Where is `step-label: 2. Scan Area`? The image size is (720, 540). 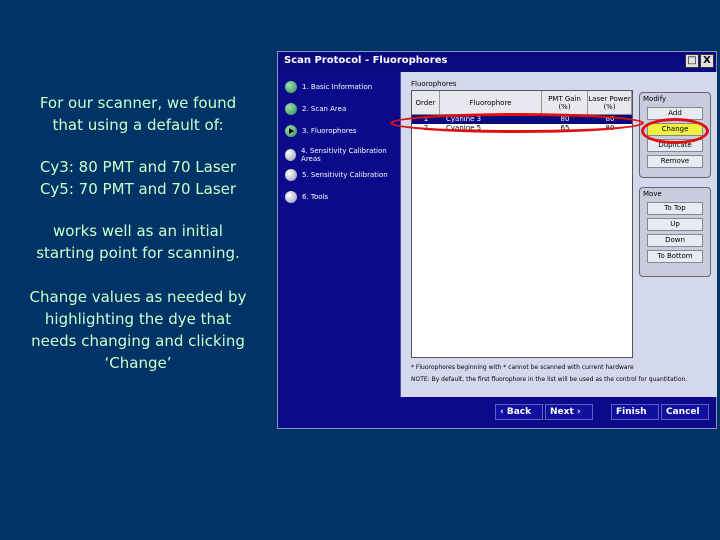
step-label: 2. Scan Area is located at coordinates (324, 109).